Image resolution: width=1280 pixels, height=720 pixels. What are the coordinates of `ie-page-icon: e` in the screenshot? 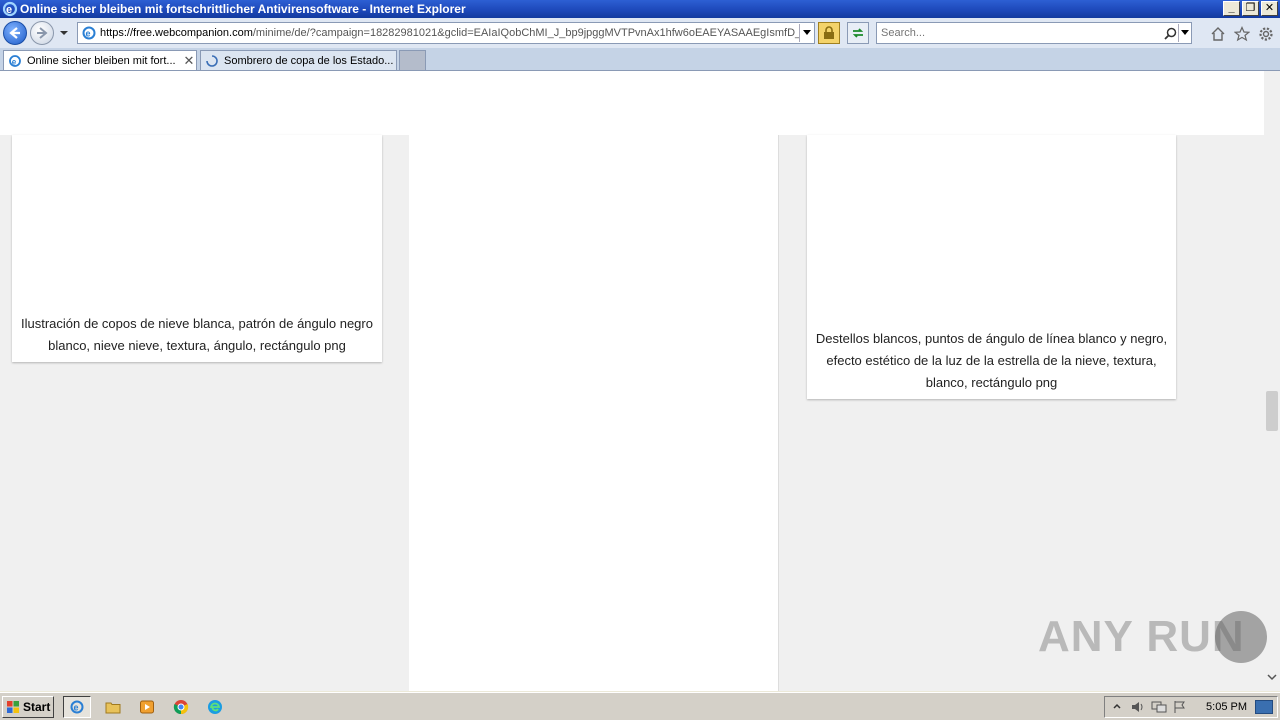 It's located at (15, 61).